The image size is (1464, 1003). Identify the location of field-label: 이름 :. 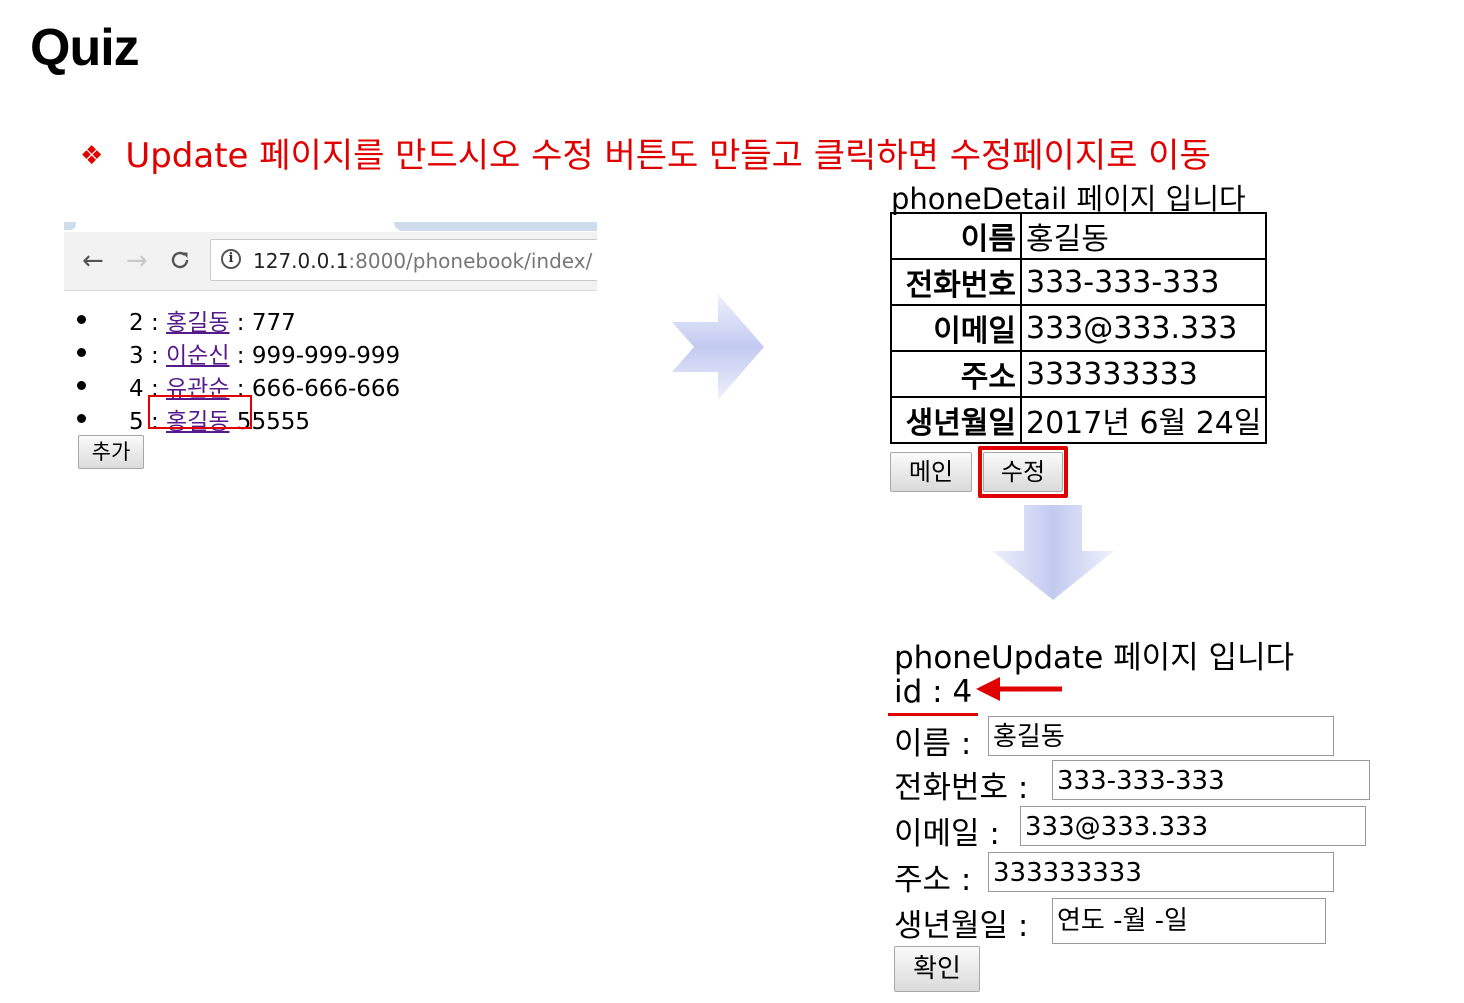
(933, 744).